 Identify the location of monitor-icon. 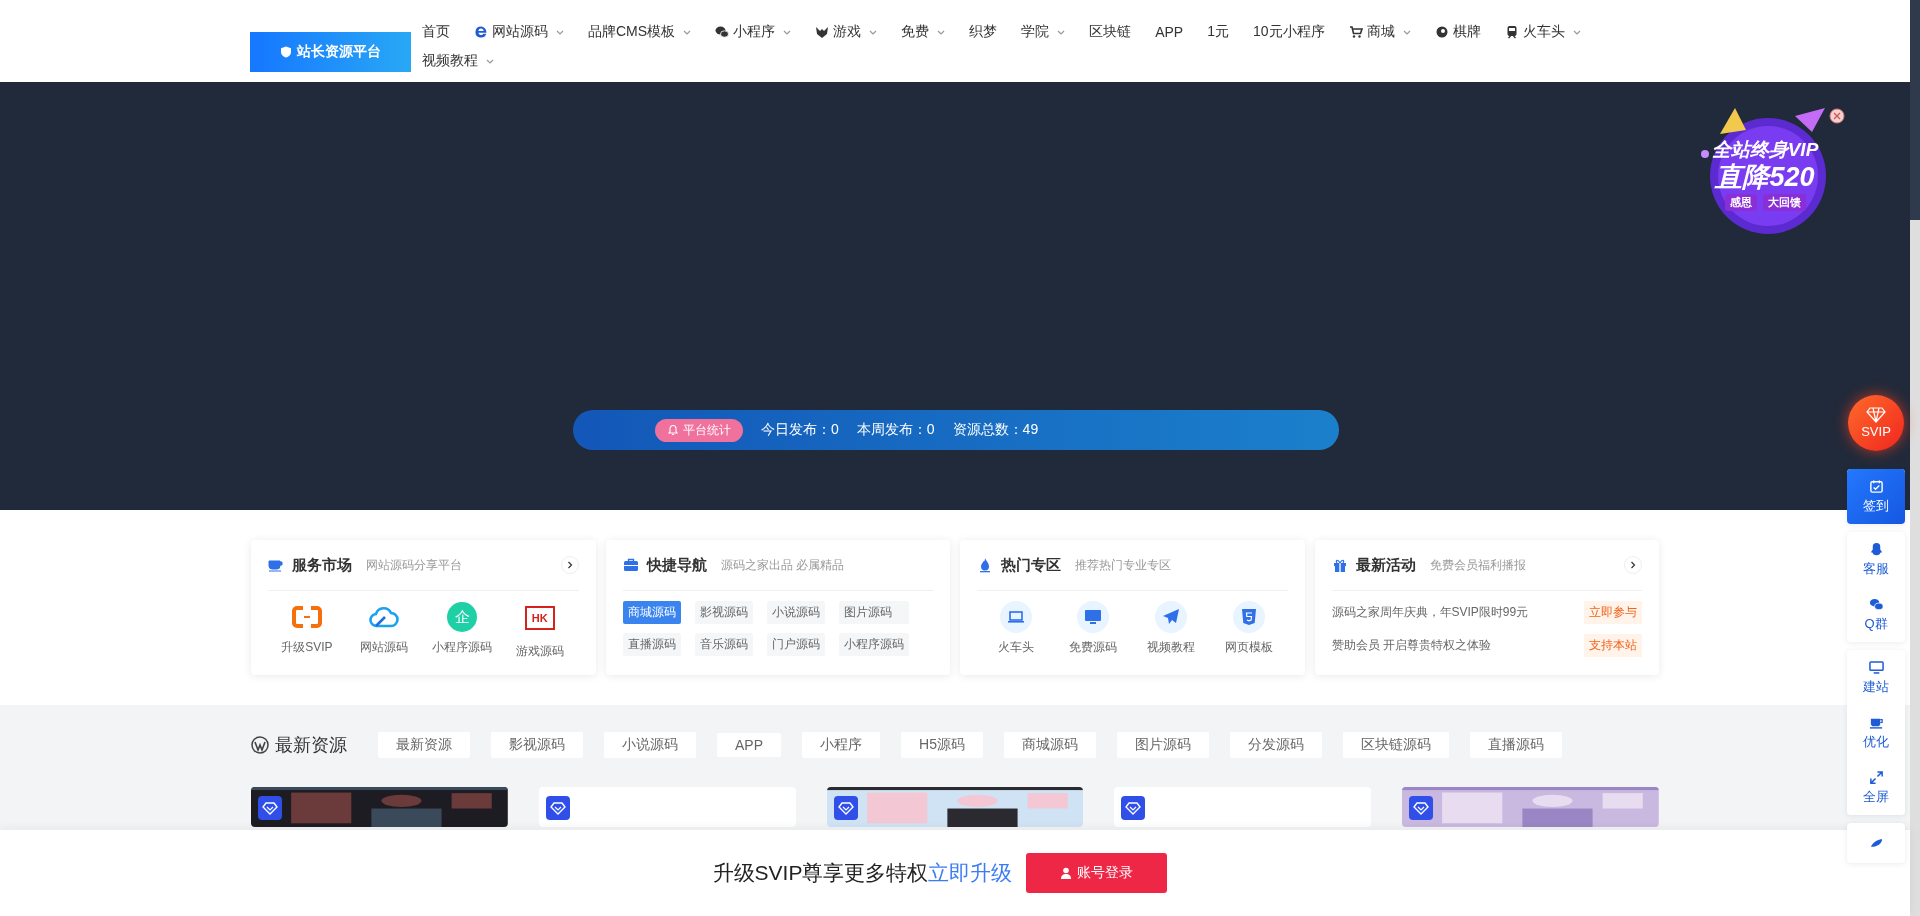
(1876, 667).